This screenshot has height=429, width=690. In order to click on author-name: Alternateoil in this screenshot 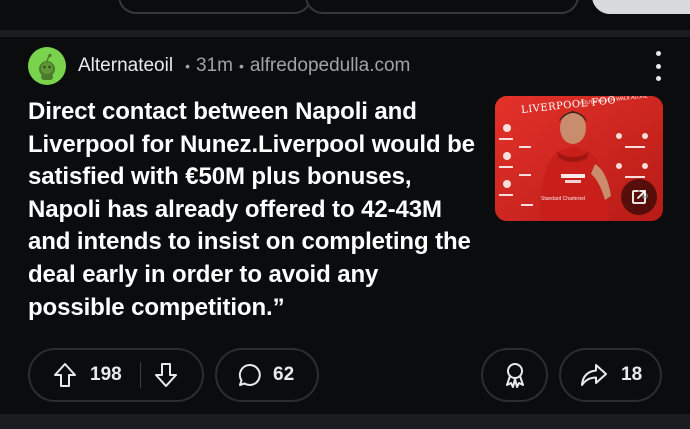, I will do `click(125, 66)`.